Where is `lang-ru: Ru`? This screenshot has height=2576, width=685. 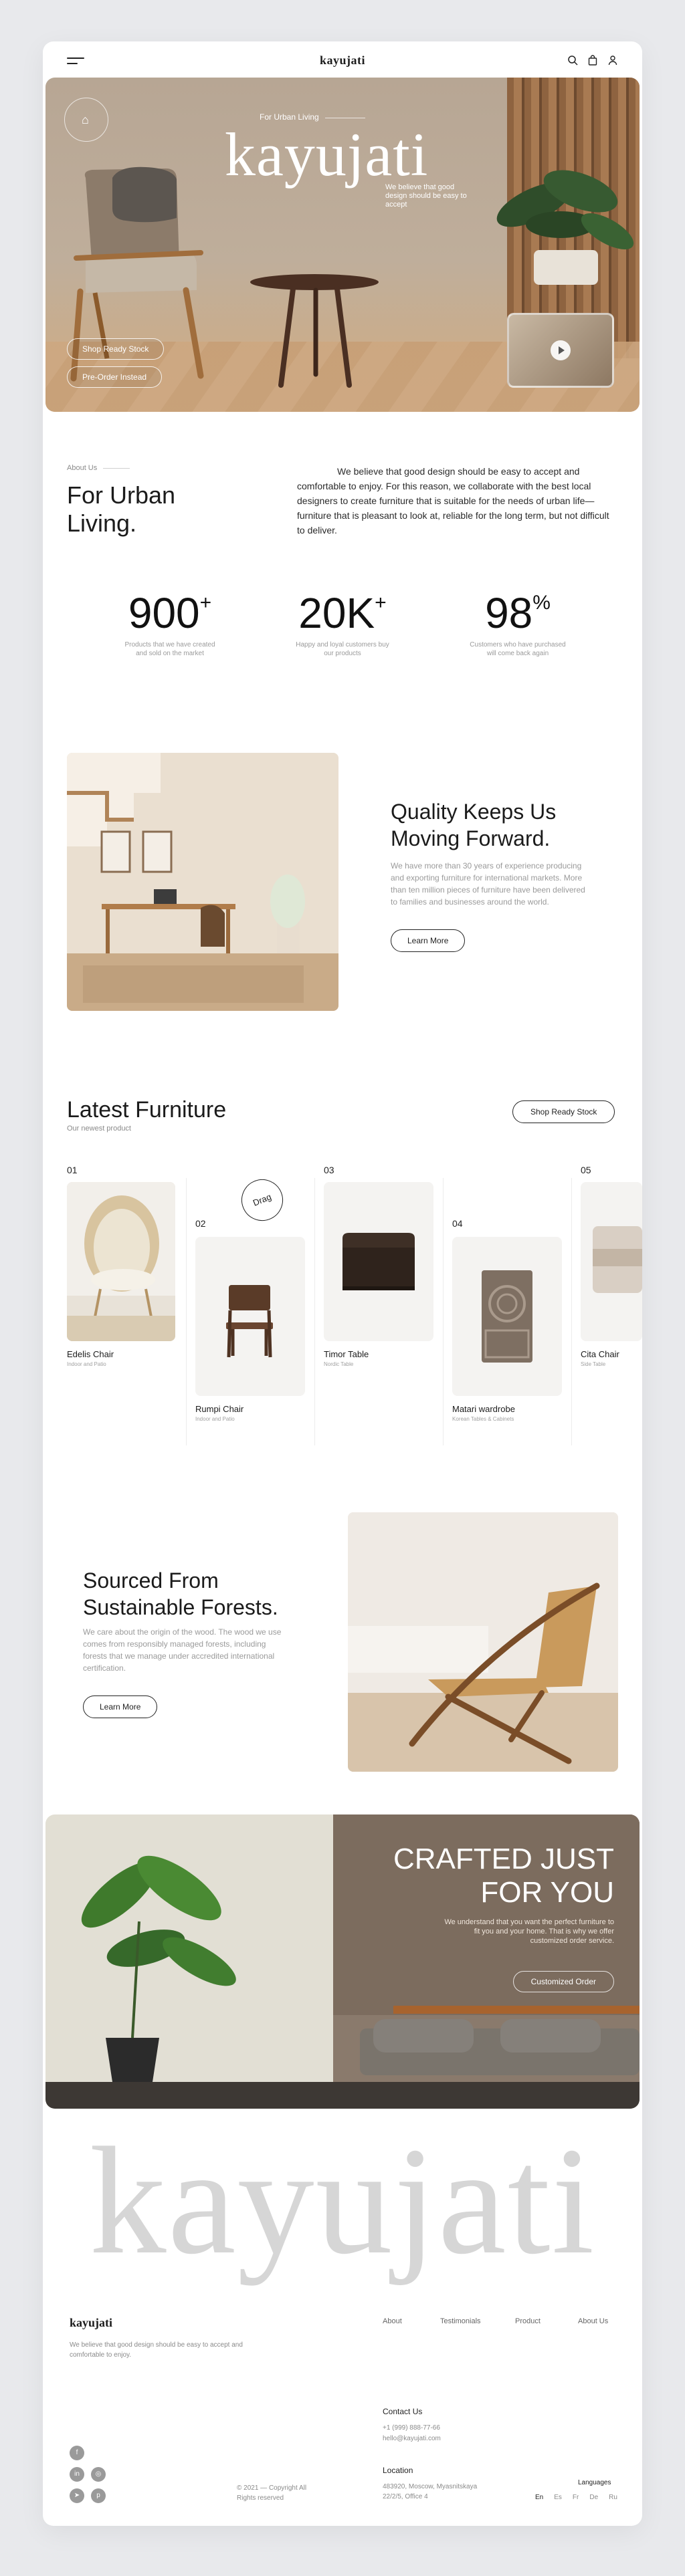
lang-ru: Ru is located at coordinates (613, 2497).